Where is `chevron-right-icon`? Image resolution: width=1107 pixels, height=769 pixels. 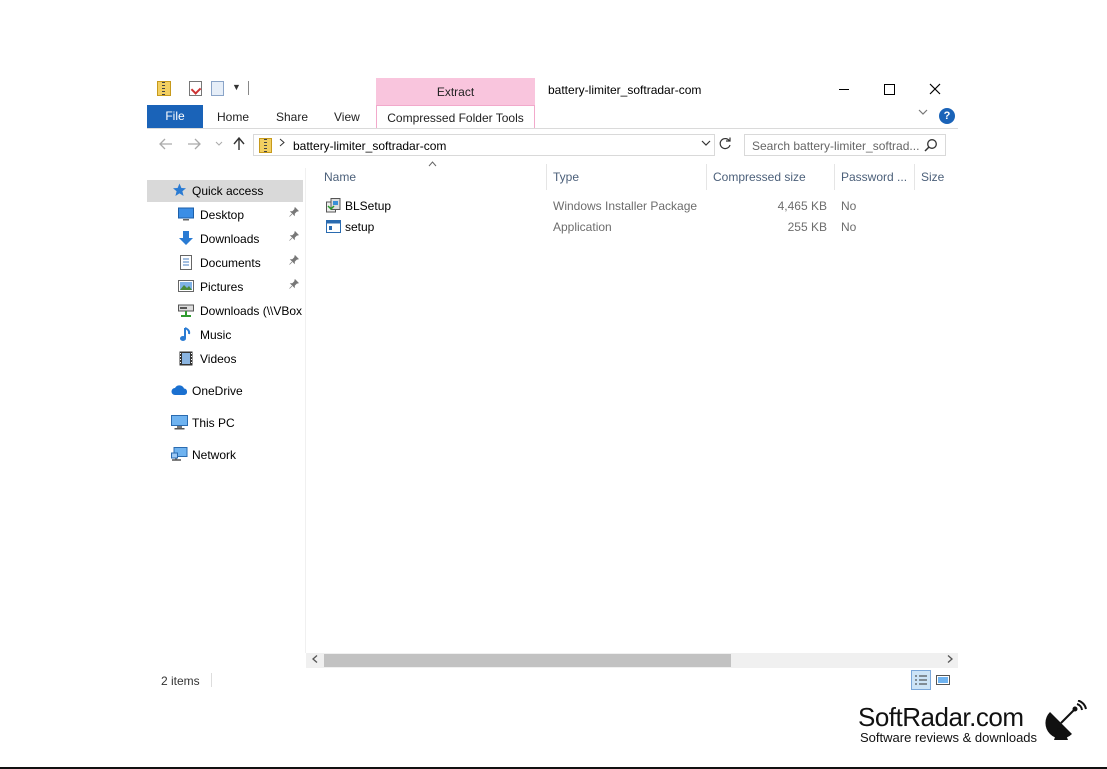 chevron-right-icon is located at coordinates (950, 659).